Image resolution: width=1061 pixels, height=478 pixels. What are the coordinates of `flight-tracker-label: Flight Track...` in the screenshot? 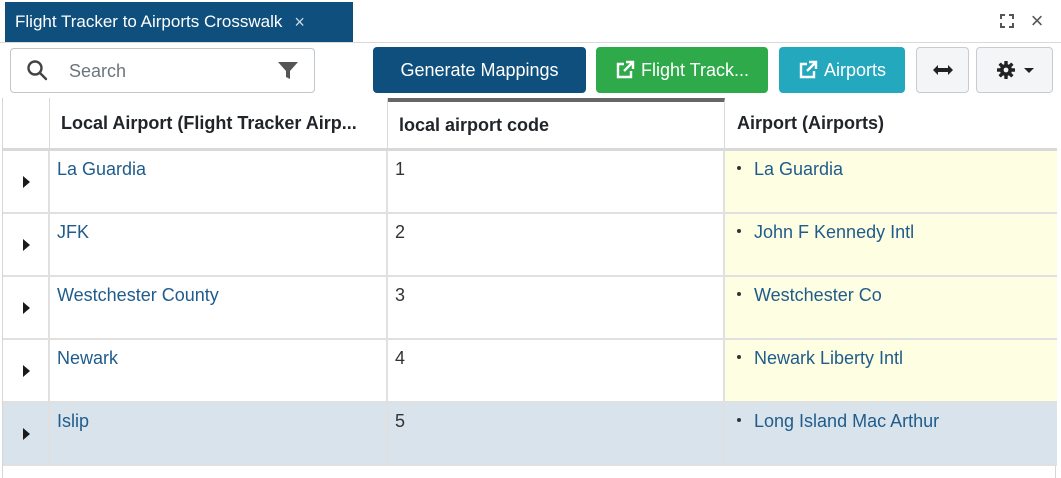 It's located at (695, 69).